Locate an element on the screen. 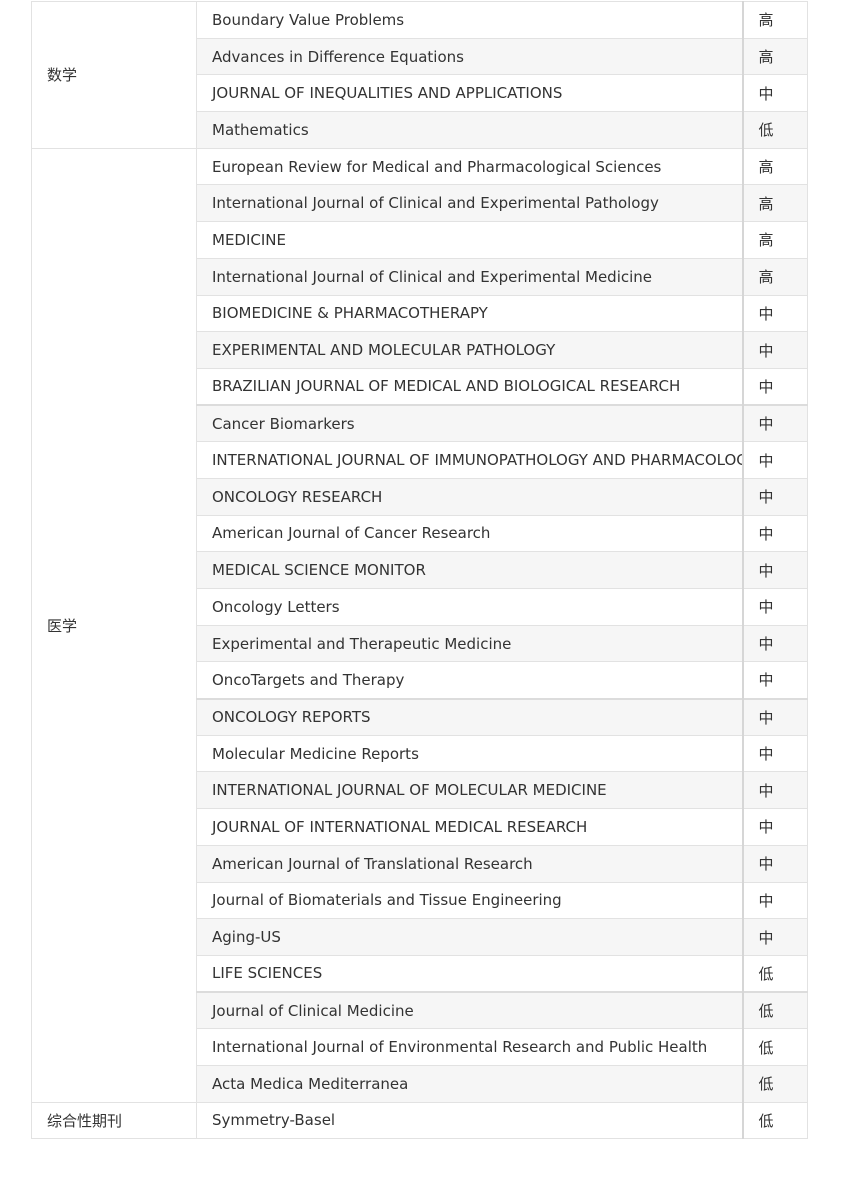 This screenshot has width=841, height=1198. journal-name-cell: Aging-US is located at coordinates (469, 937).